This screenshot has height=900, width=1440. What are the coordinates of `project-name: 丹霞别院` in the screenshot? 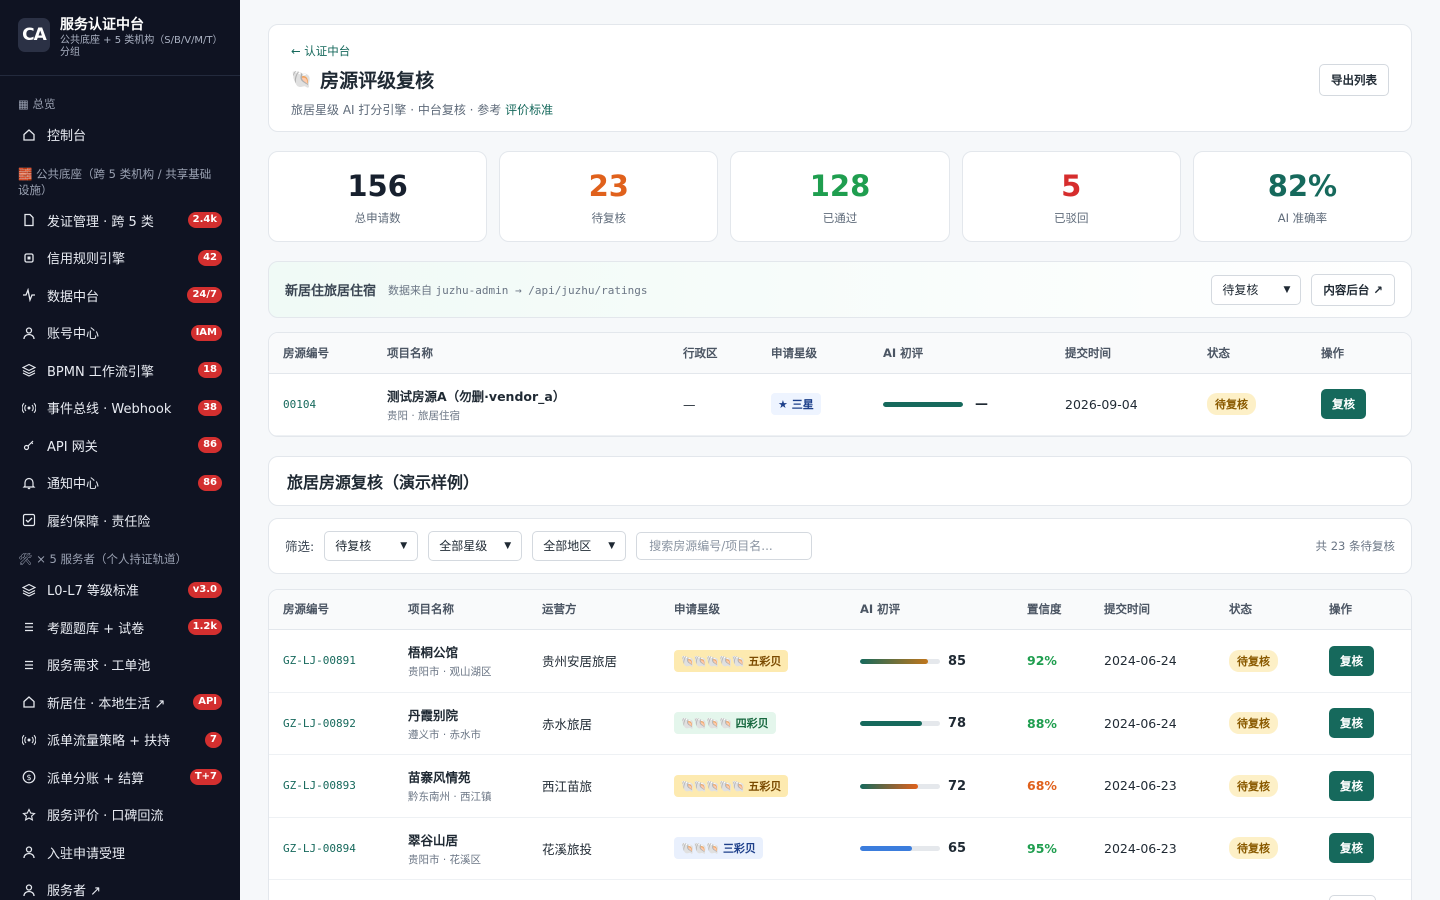 It's located at (433, 715).